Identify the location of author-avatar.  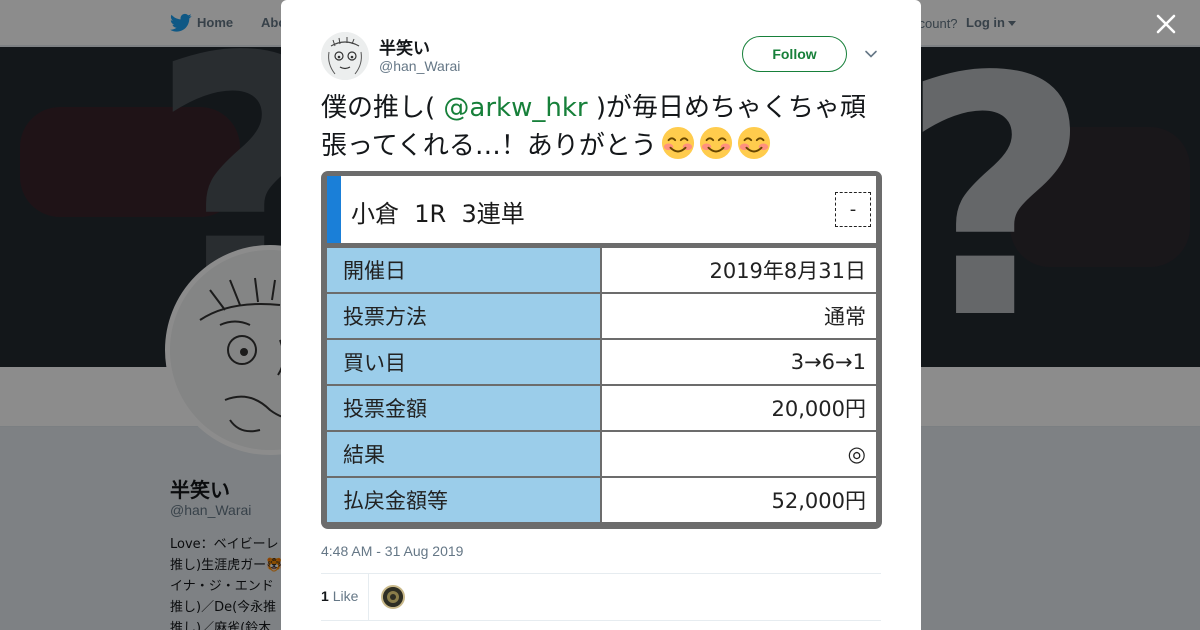
(345, 56).